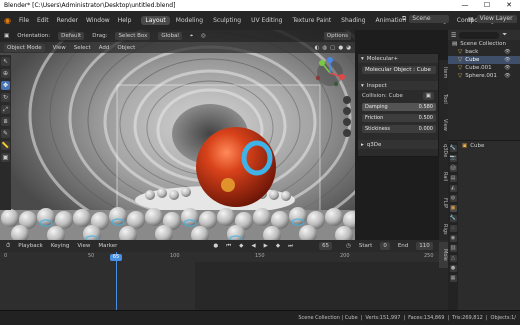  Describe the element at coordinates (5, 73) in the screenshot. I see `cursor-tool-icon: ⊕` at that location.